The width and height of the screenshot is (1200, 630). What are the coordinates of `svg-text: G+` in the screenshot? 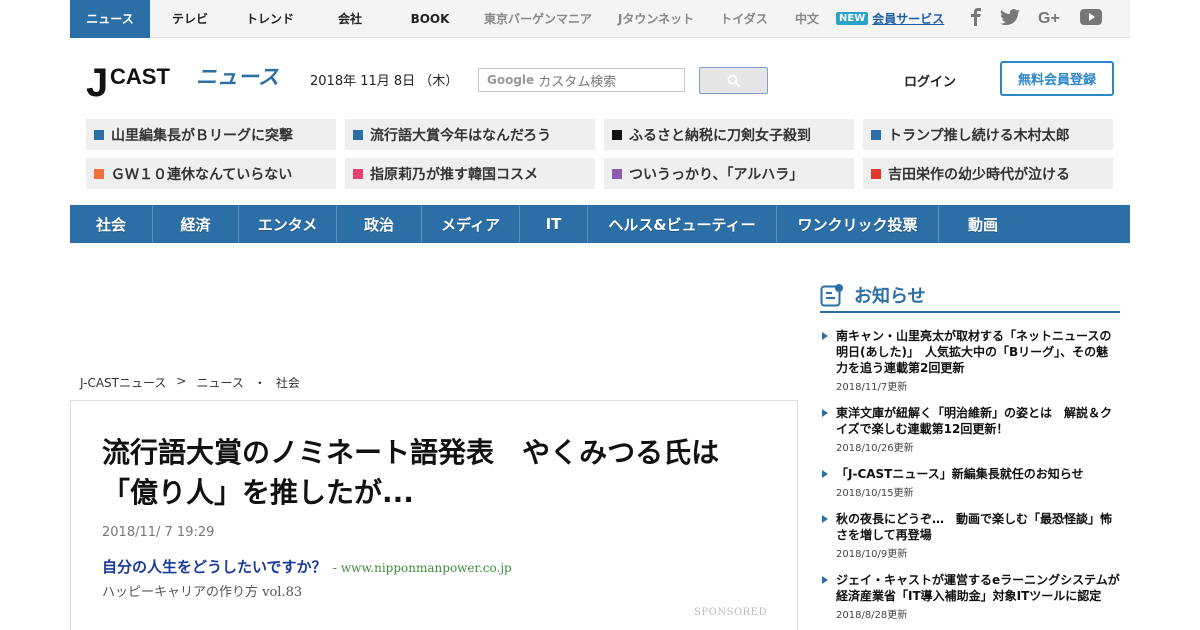 It's located at (1049, 17).